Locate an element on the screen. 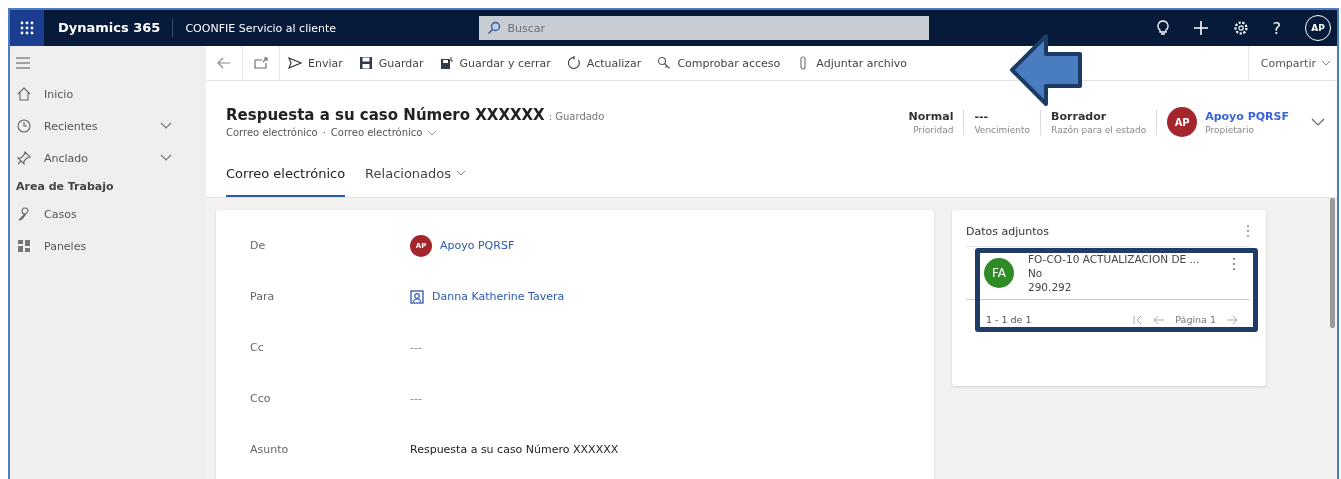 The width and height of the screenshot is (1341, 479). save-icon is located at coordinates (365, 63).